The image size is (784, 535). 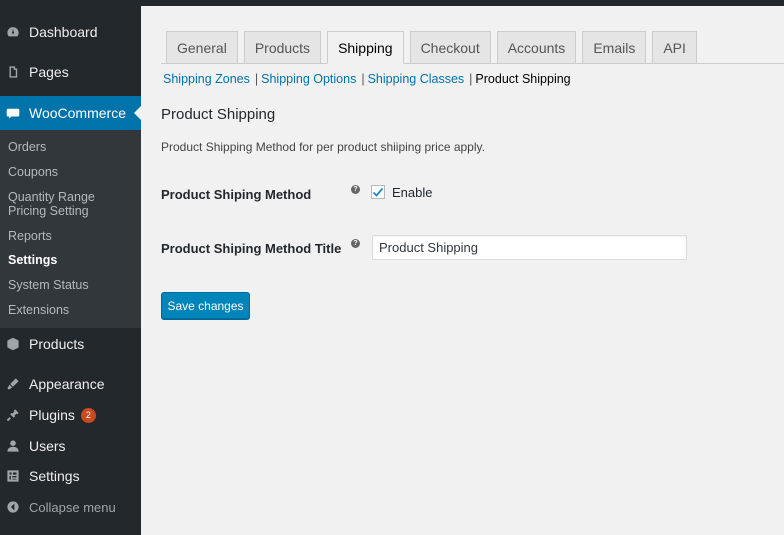 I want to click on tab-api: API, so click(x=674, y=47).